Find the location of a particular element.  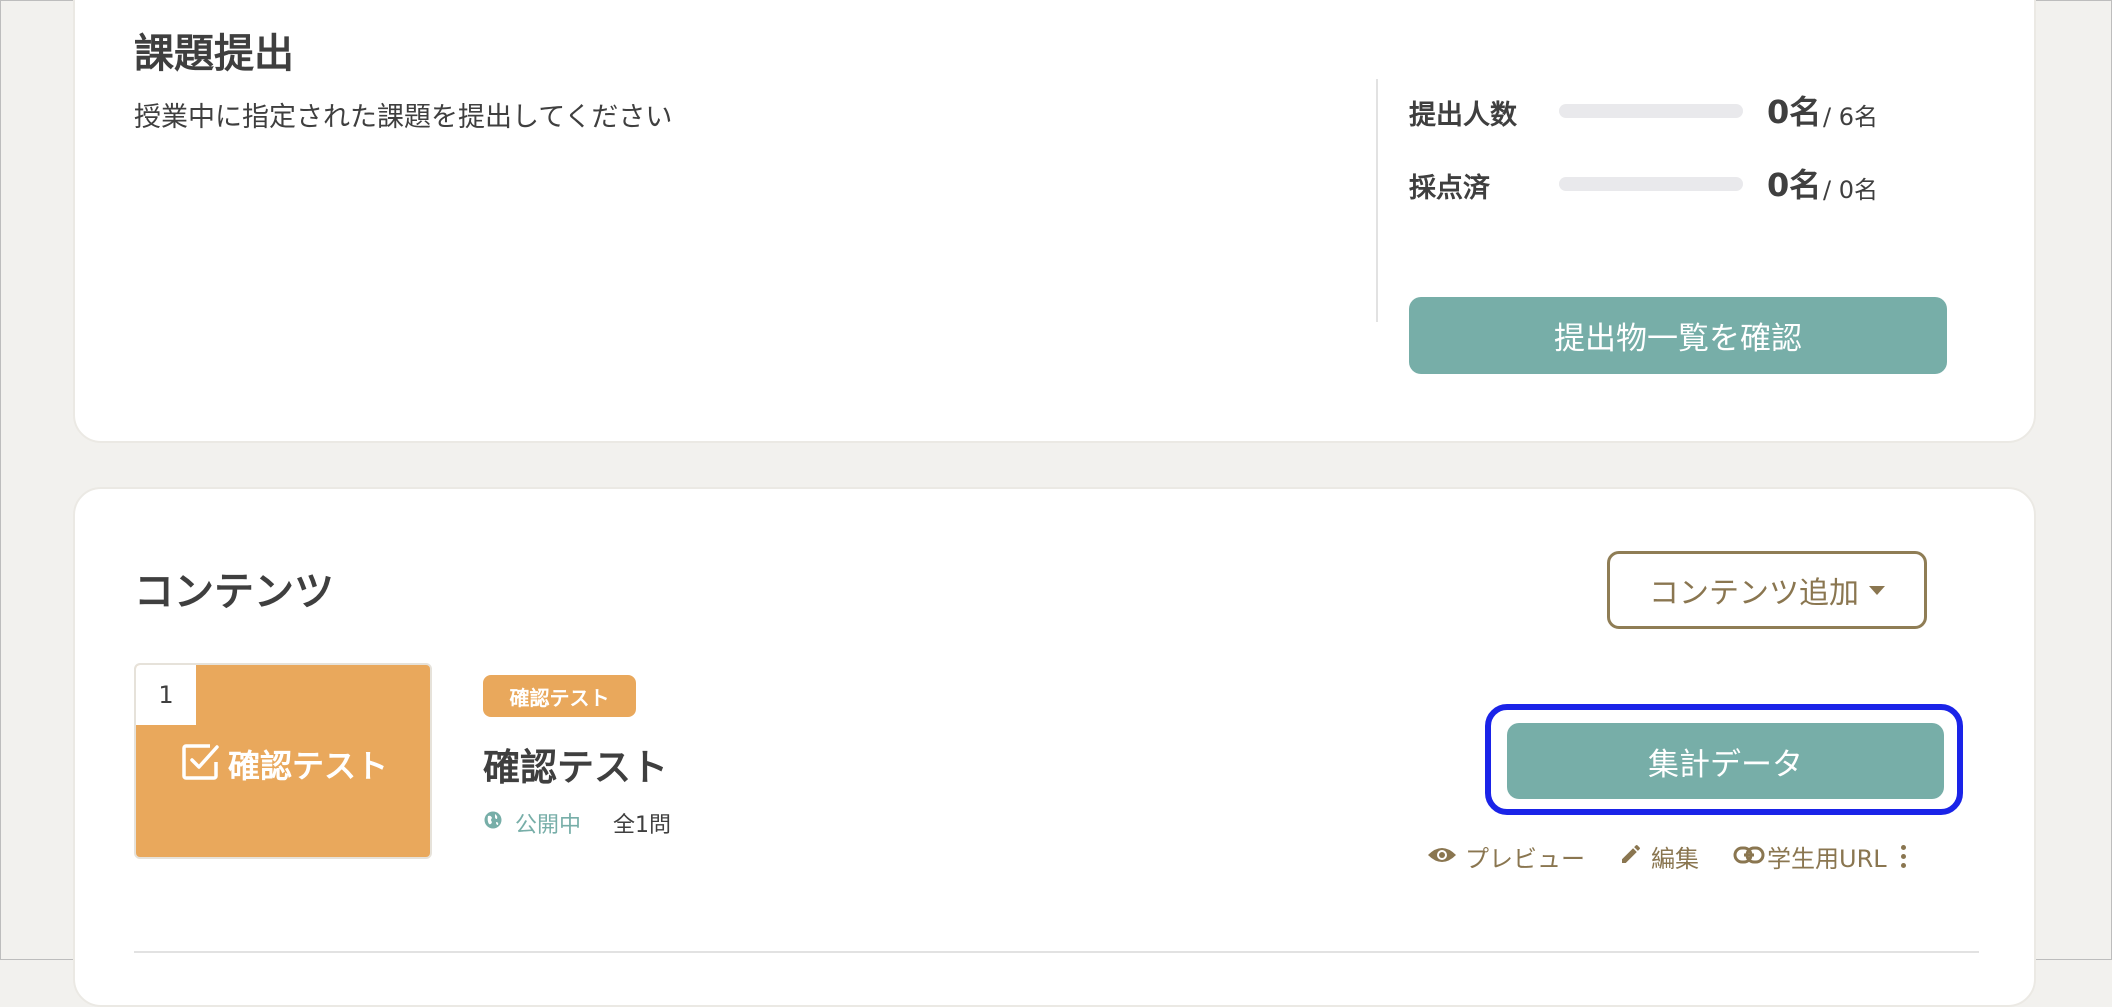

pencil-icon is located at coordinates (1631, 857).